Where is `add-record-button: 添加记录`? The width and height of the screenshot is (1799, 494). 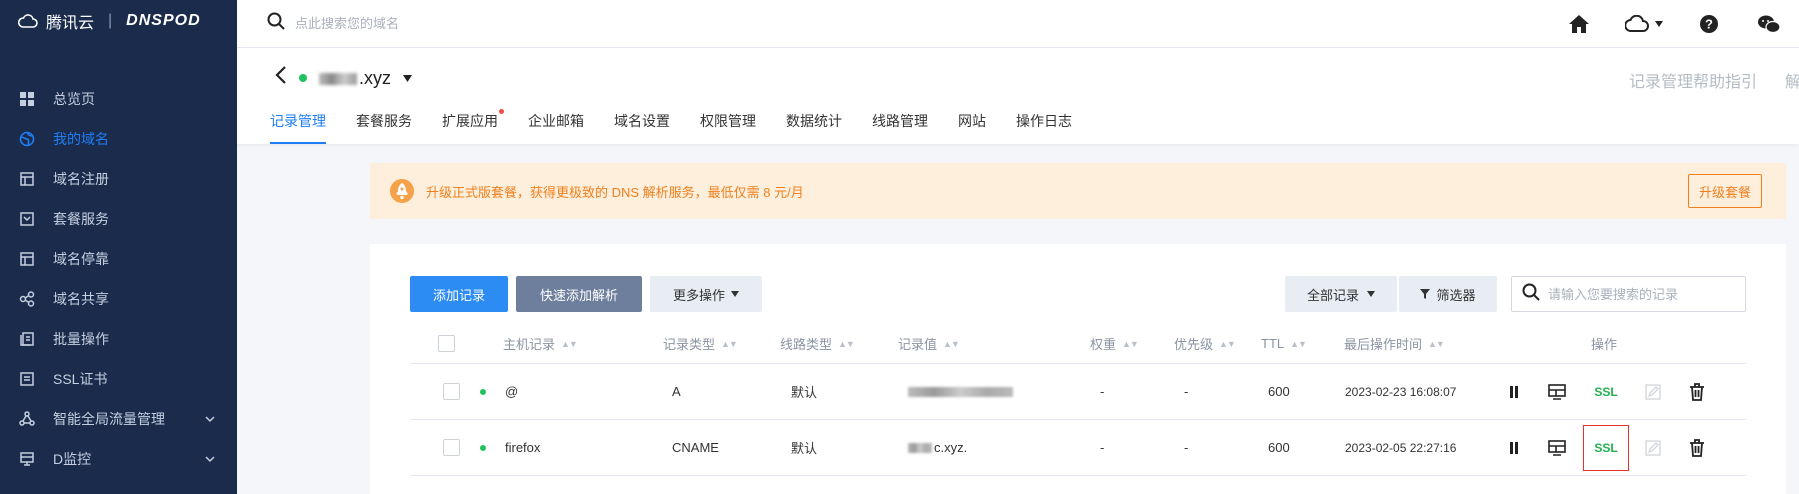 add-record-button: 添加记录 is located at coordinates (459, 294).